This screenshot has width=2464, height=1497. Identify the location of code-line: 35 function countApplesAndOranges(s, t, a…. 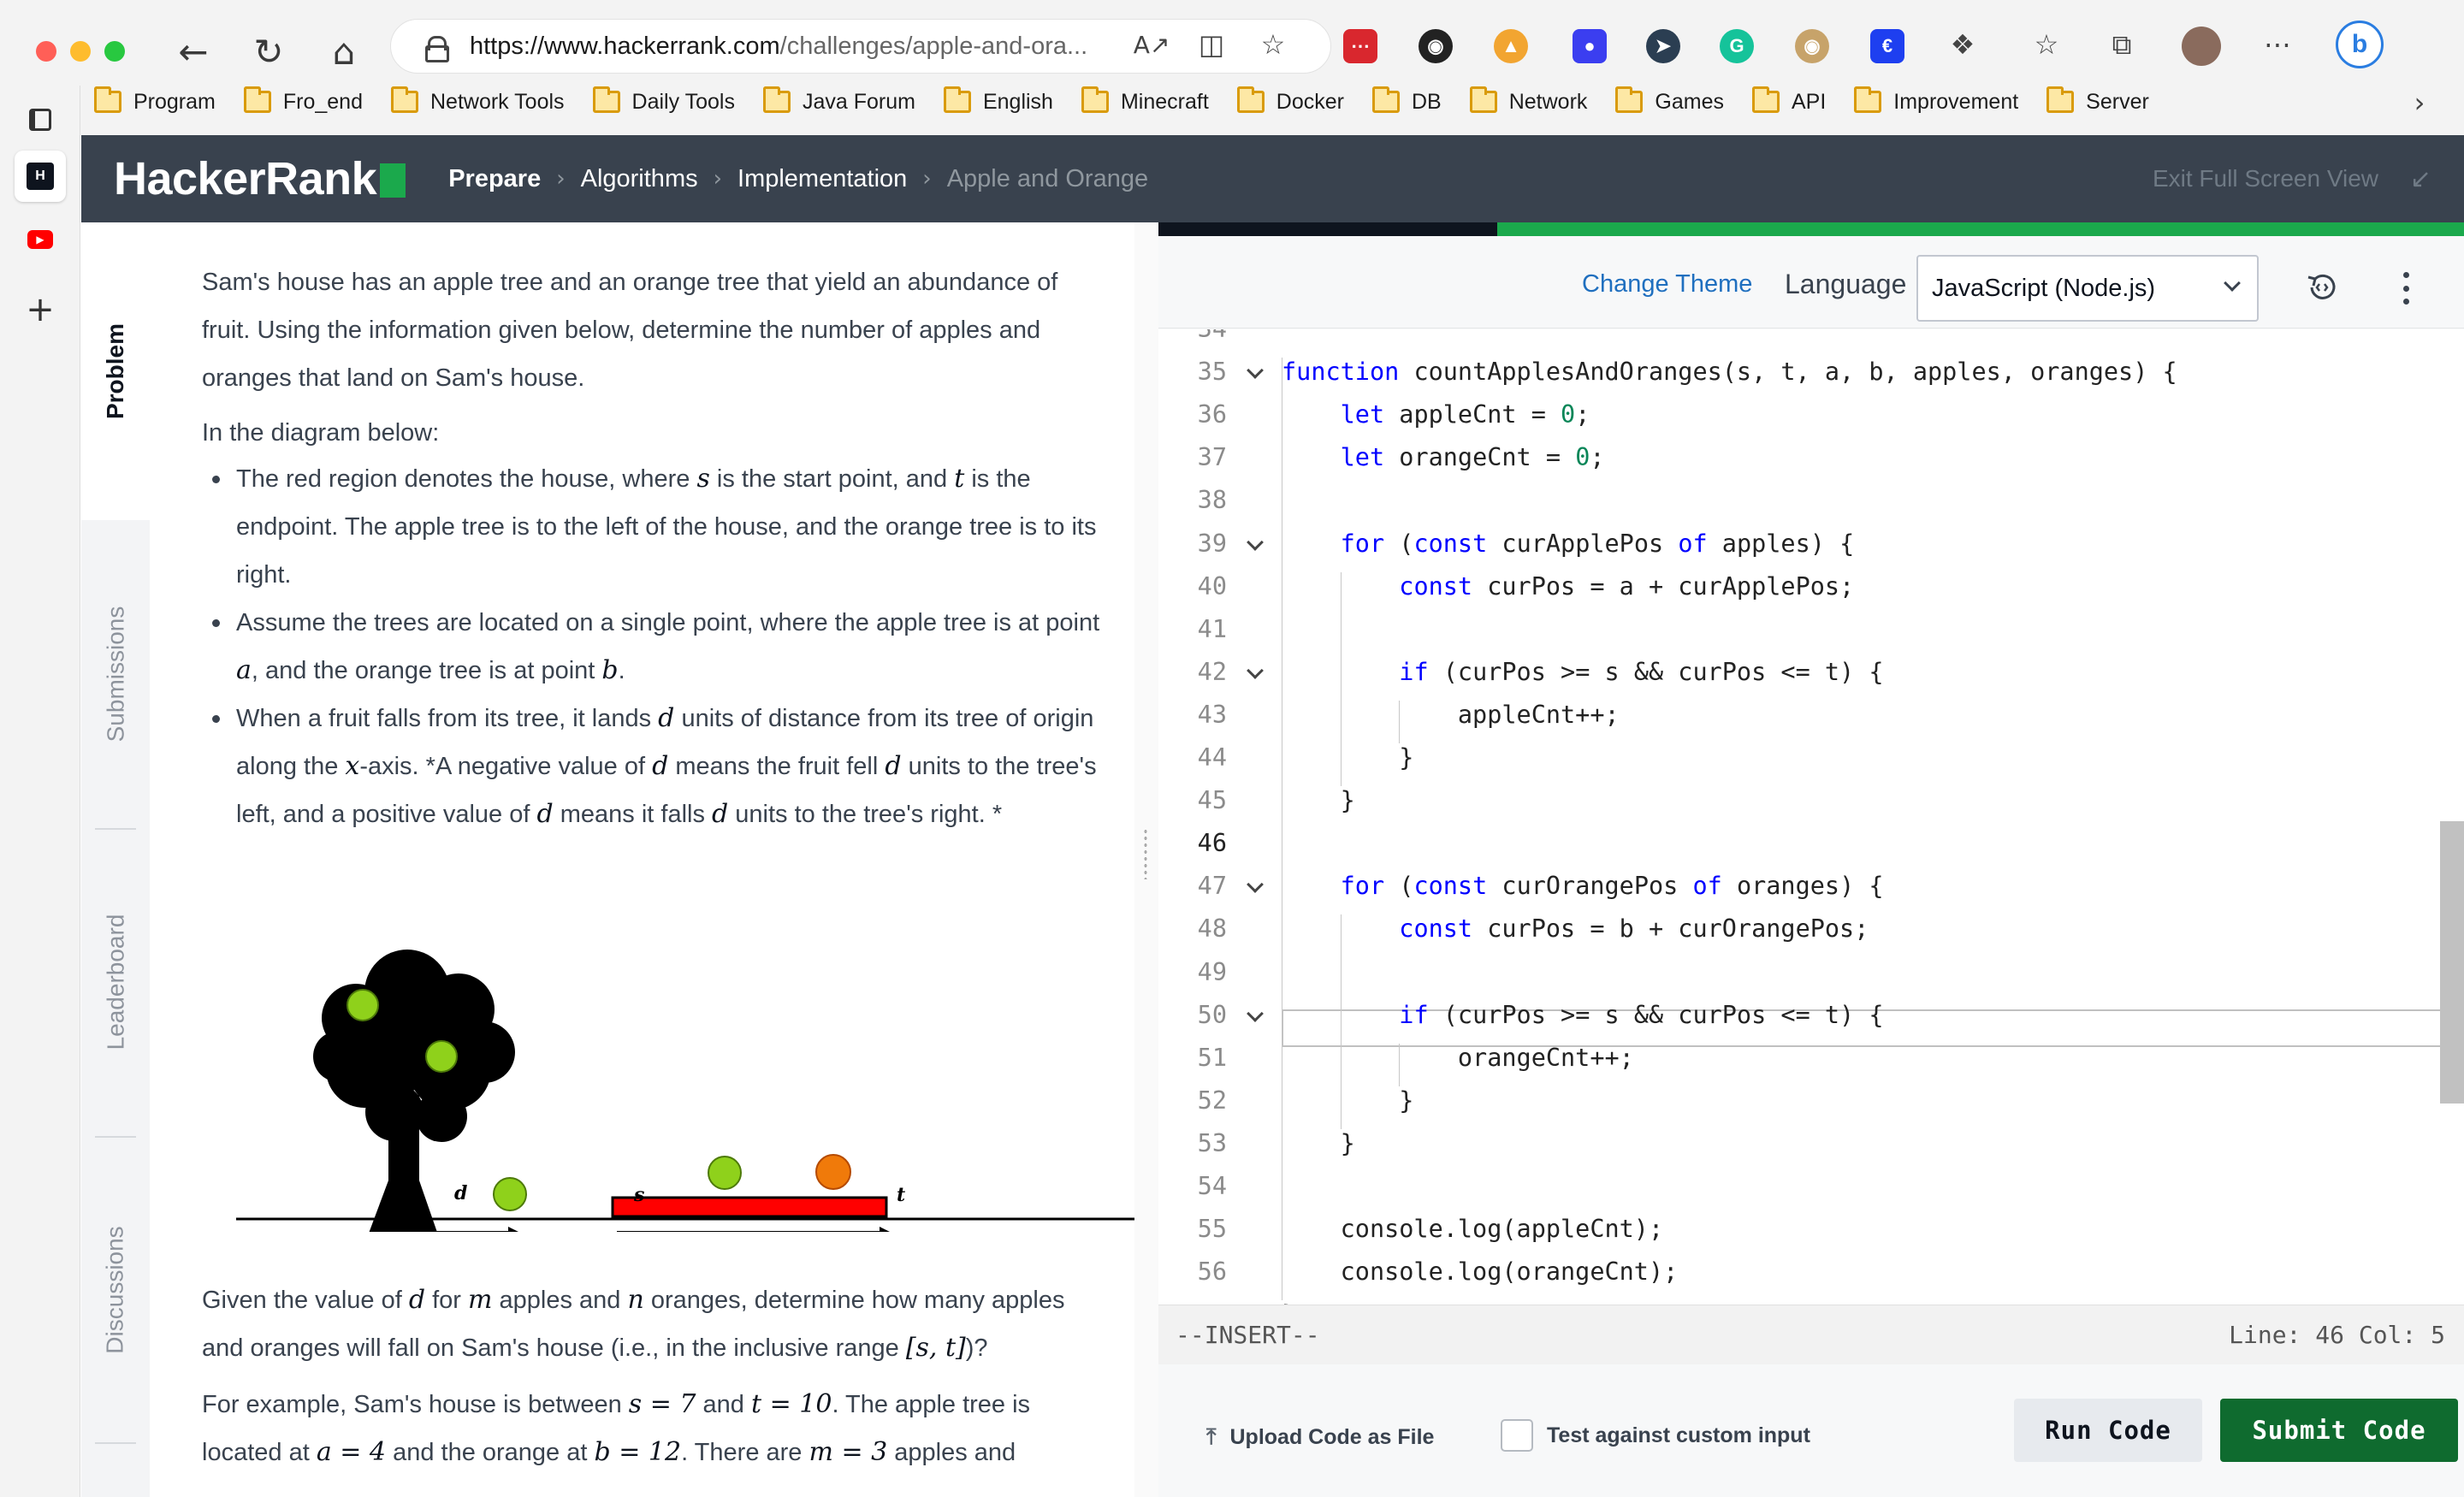
(1811, 372).